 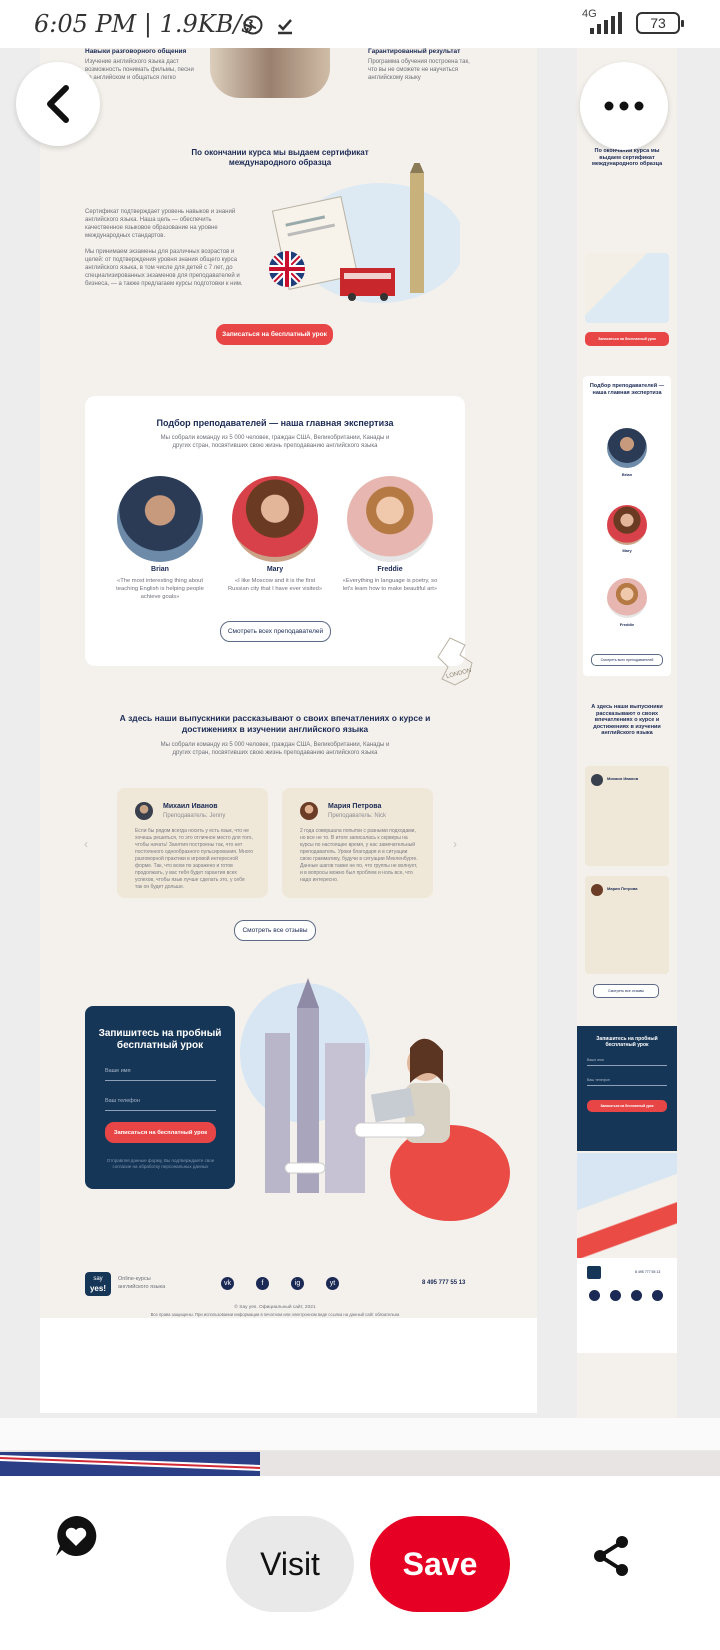 What do you see at coordinates (160, 569) in the screenshot?
I see `teacher-brian-name: Brian` at bounding box center [160, 569].